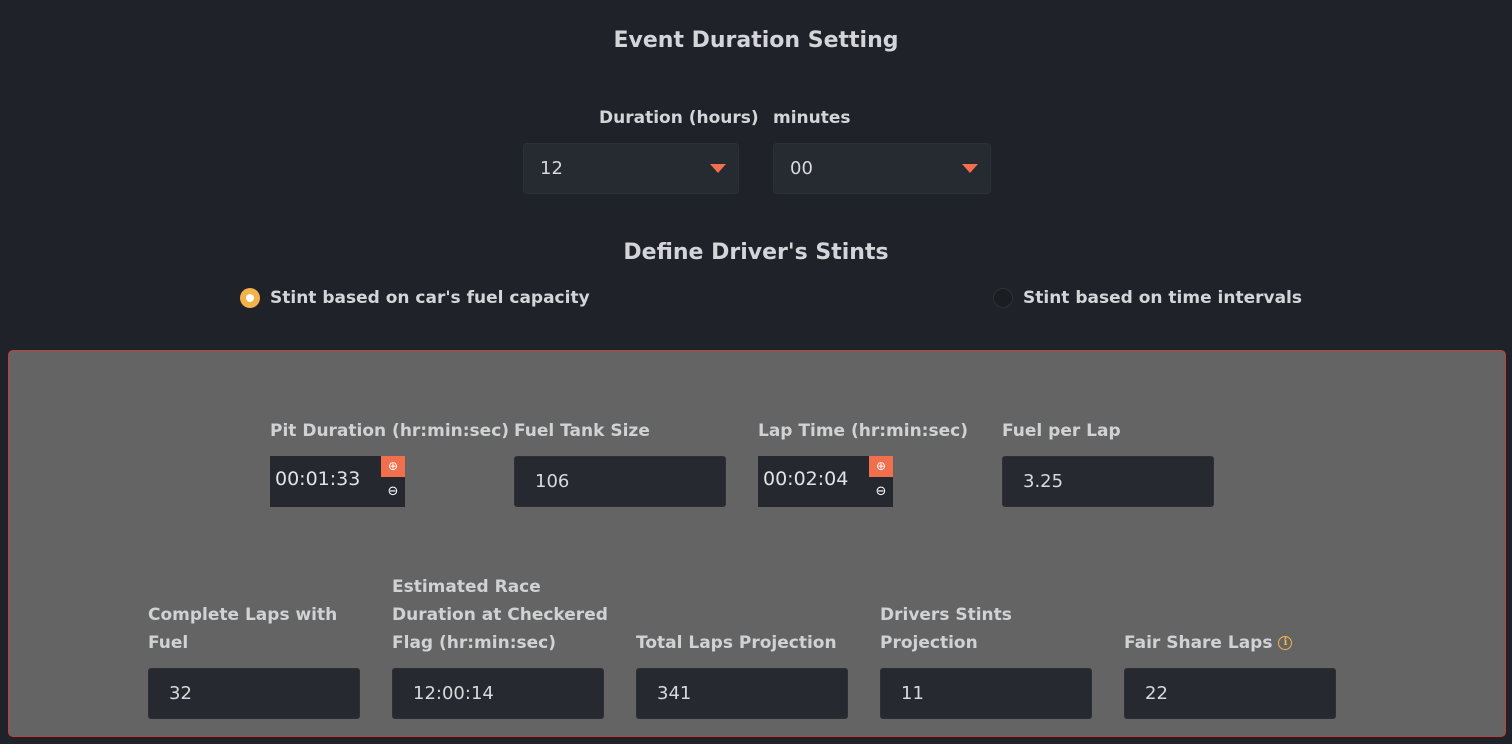 This screenshot has width=1512, height=744. I want to click on lap-time-label: Lap Time (hr:min:sec), so click(863, 431).